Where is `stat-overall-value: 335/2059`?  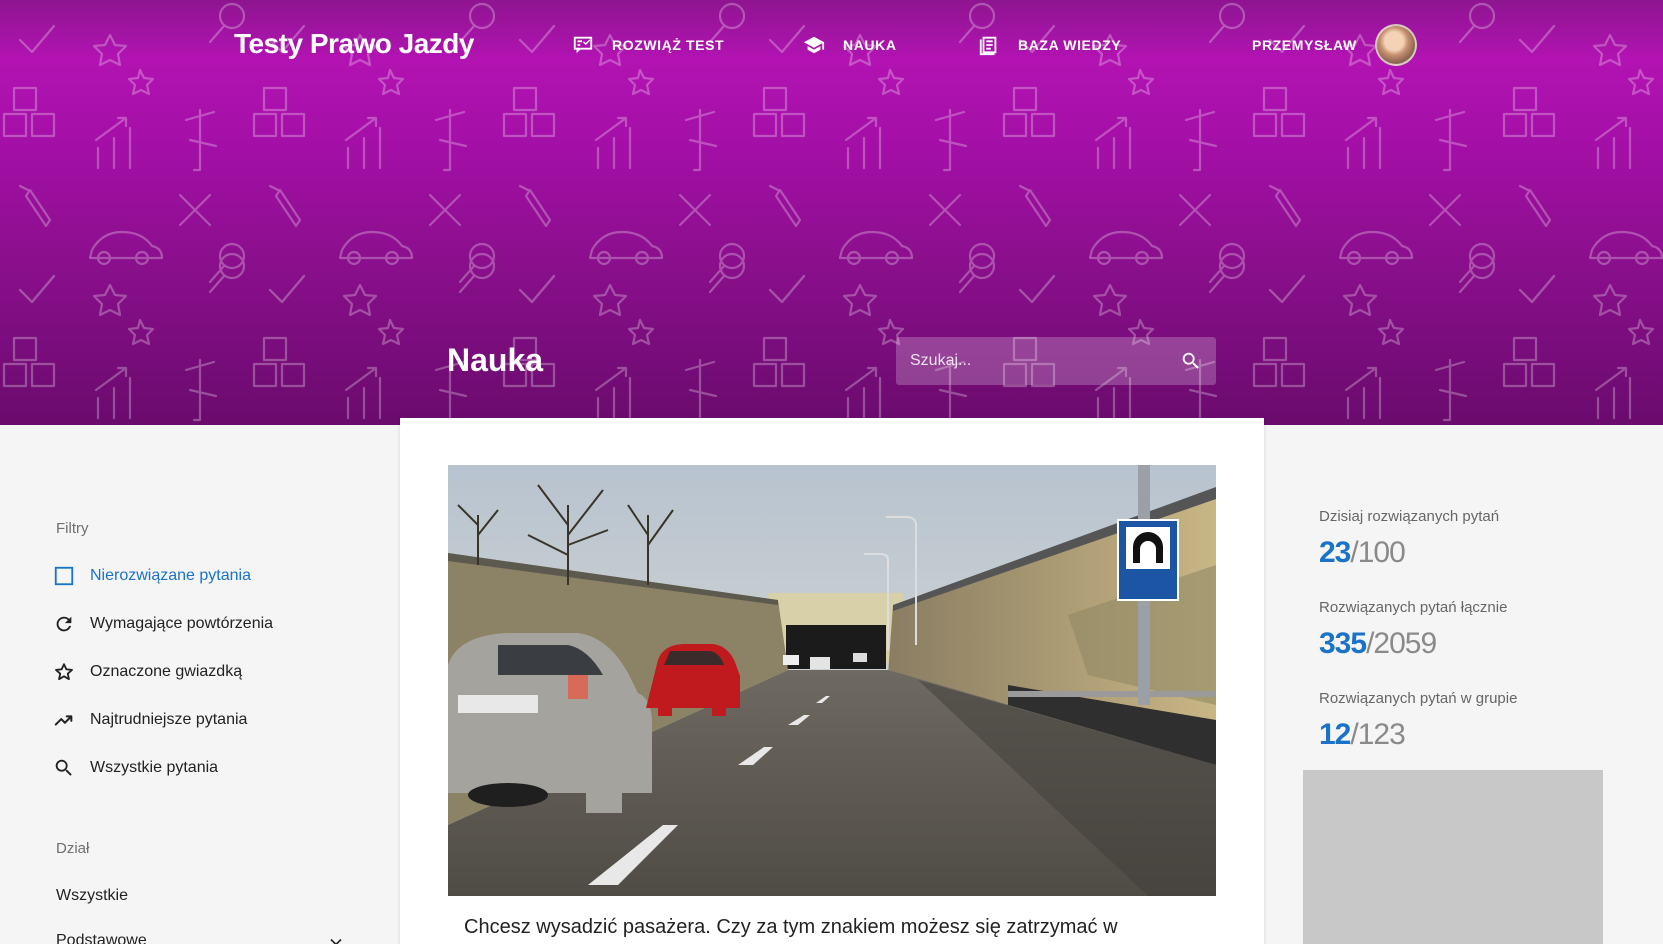 stat-overall-value: 335/2059 is located at coordinates (1378, 644).